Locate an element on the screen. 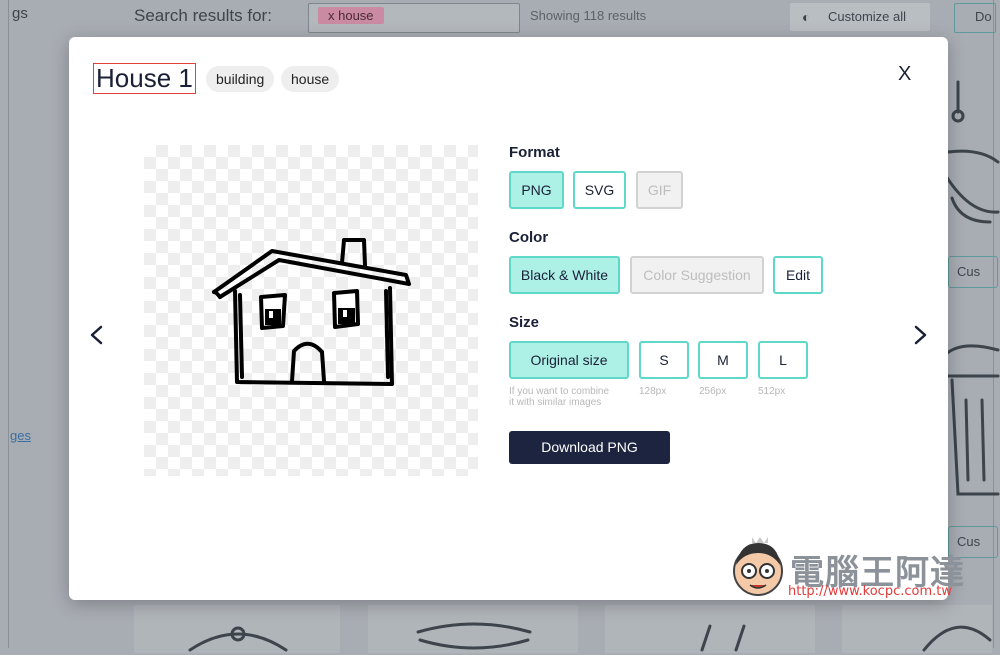 This screenshot has height=655, width=1000. format-label: Format is located at coordinates (534, 152).